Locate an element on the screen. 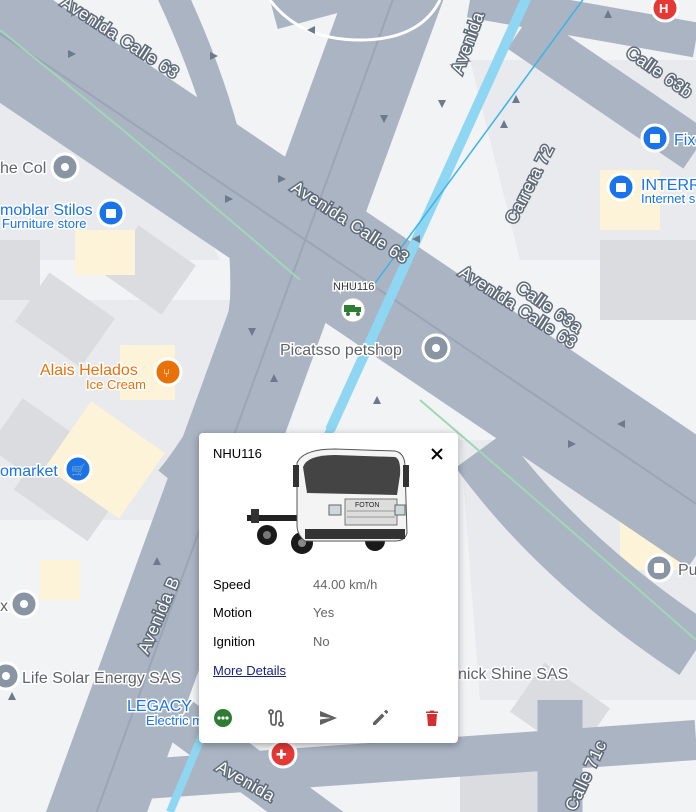  svg-text: FOTON is located at coordinates (367, 505).